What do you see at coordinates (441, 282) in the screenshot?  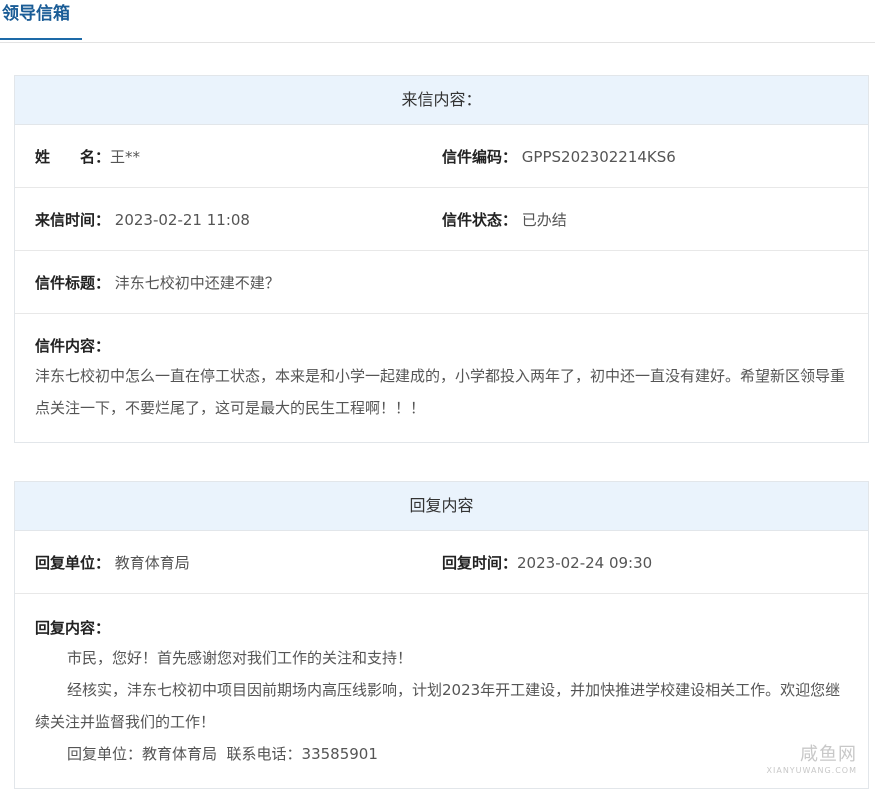 I see `letter-row-title: 信件标题： 沣东七校初中还建不建？` at bounding box center [441, 282].